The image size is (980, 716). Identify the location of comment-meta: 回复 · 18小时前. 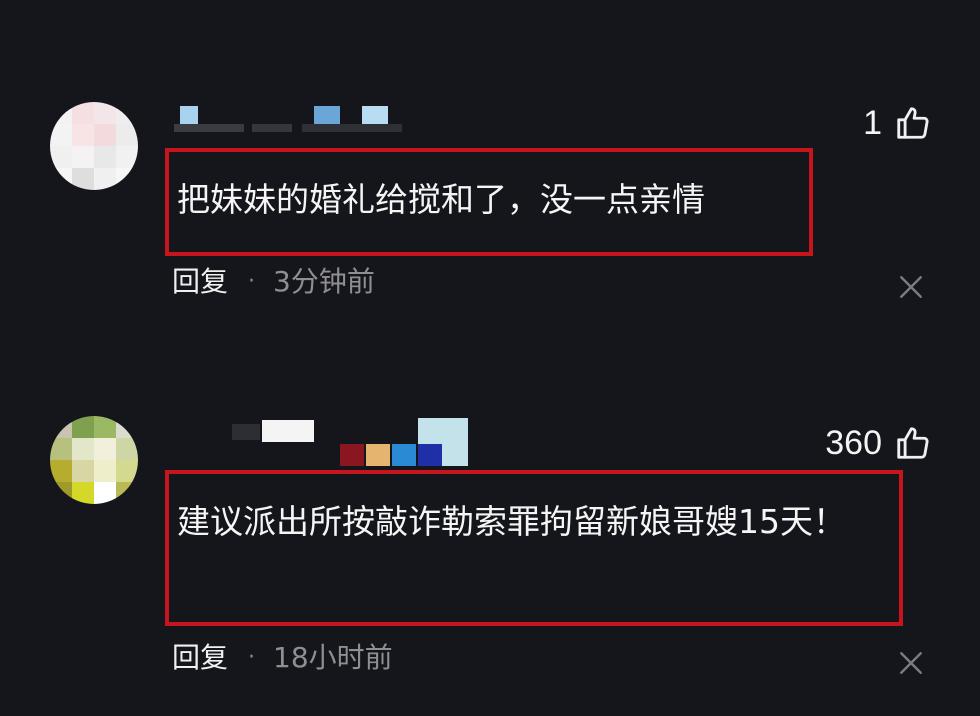
(282, 658).